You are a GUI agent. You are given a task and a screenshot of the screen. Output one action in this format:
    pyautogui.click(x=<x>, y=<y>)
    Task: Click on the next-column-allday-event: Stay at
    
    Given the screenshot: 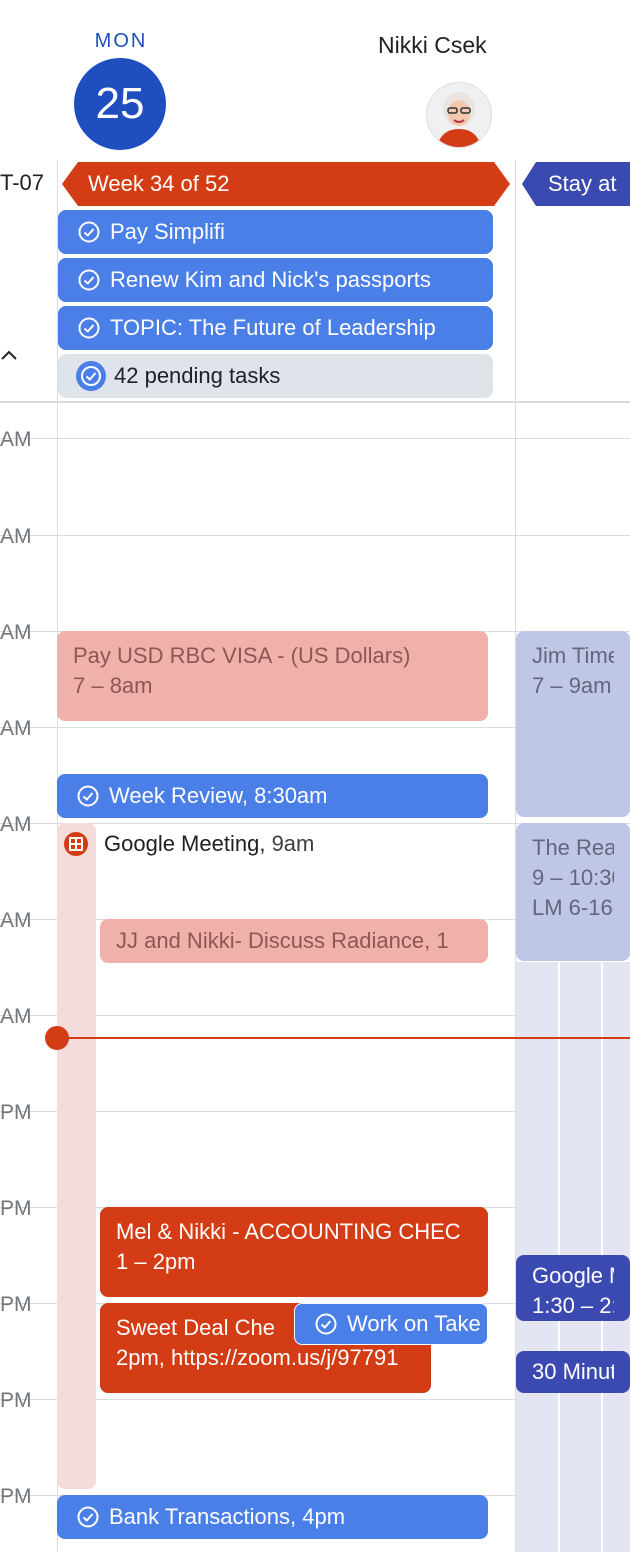 What is the action you would take?
    pyautogui.click(x=576, y=184)
    